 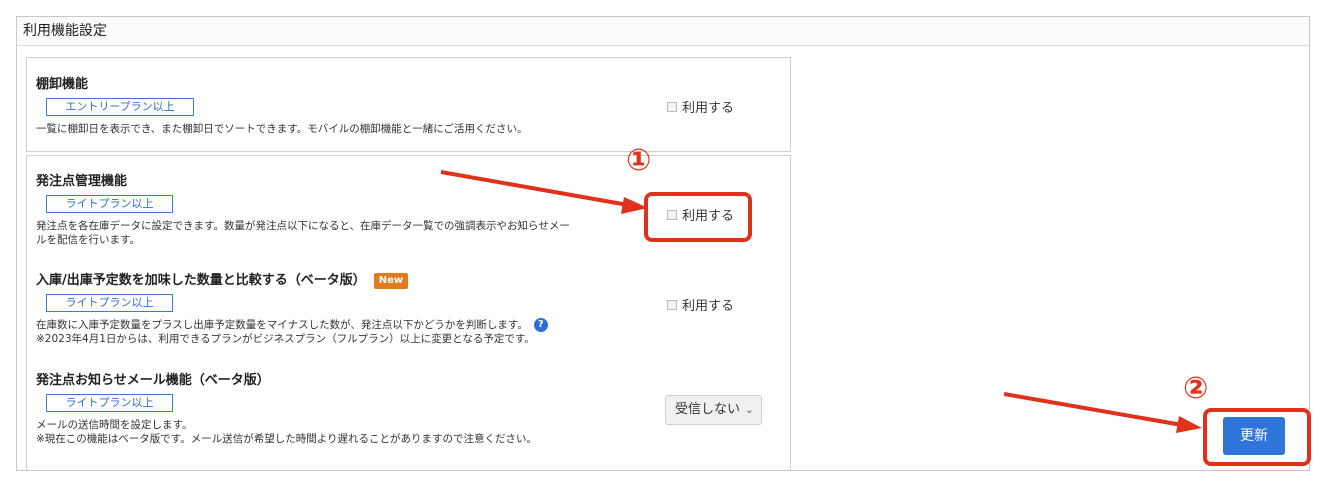 What do you see at coordinates (1196, 388) in the screenshot?
I see `annotation-marker-2: ②` at bounding box center [1196, 388].